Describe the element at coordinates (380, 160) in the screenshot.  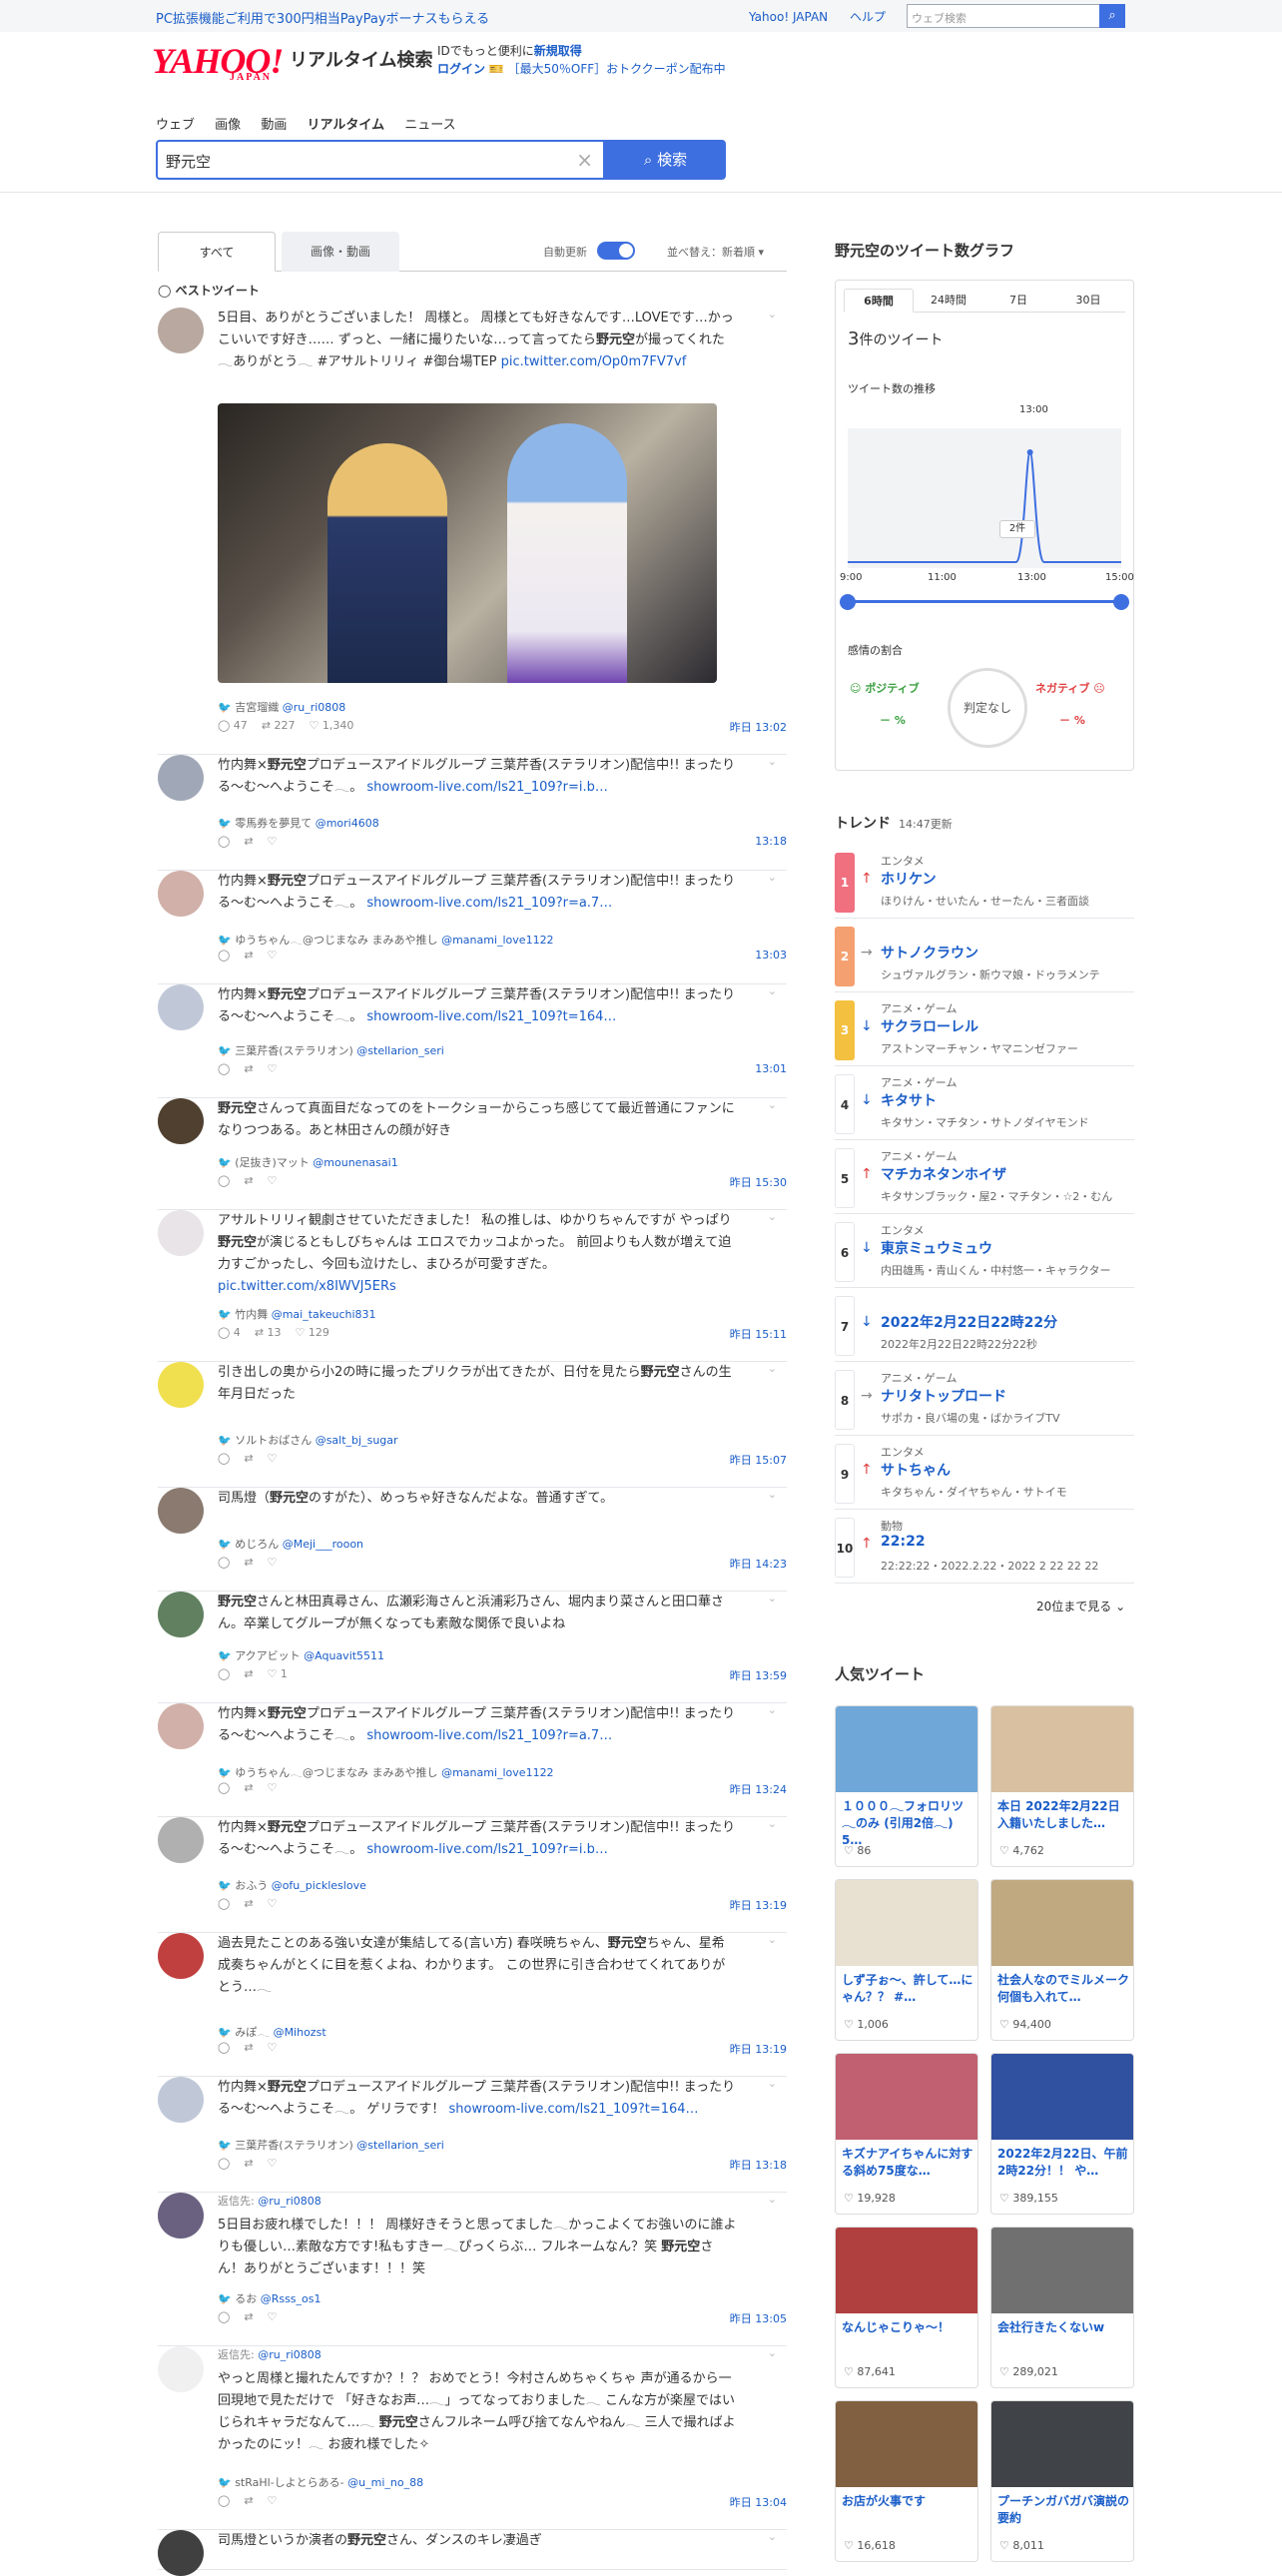
I see `search-input: 野元空 ×` at that location.